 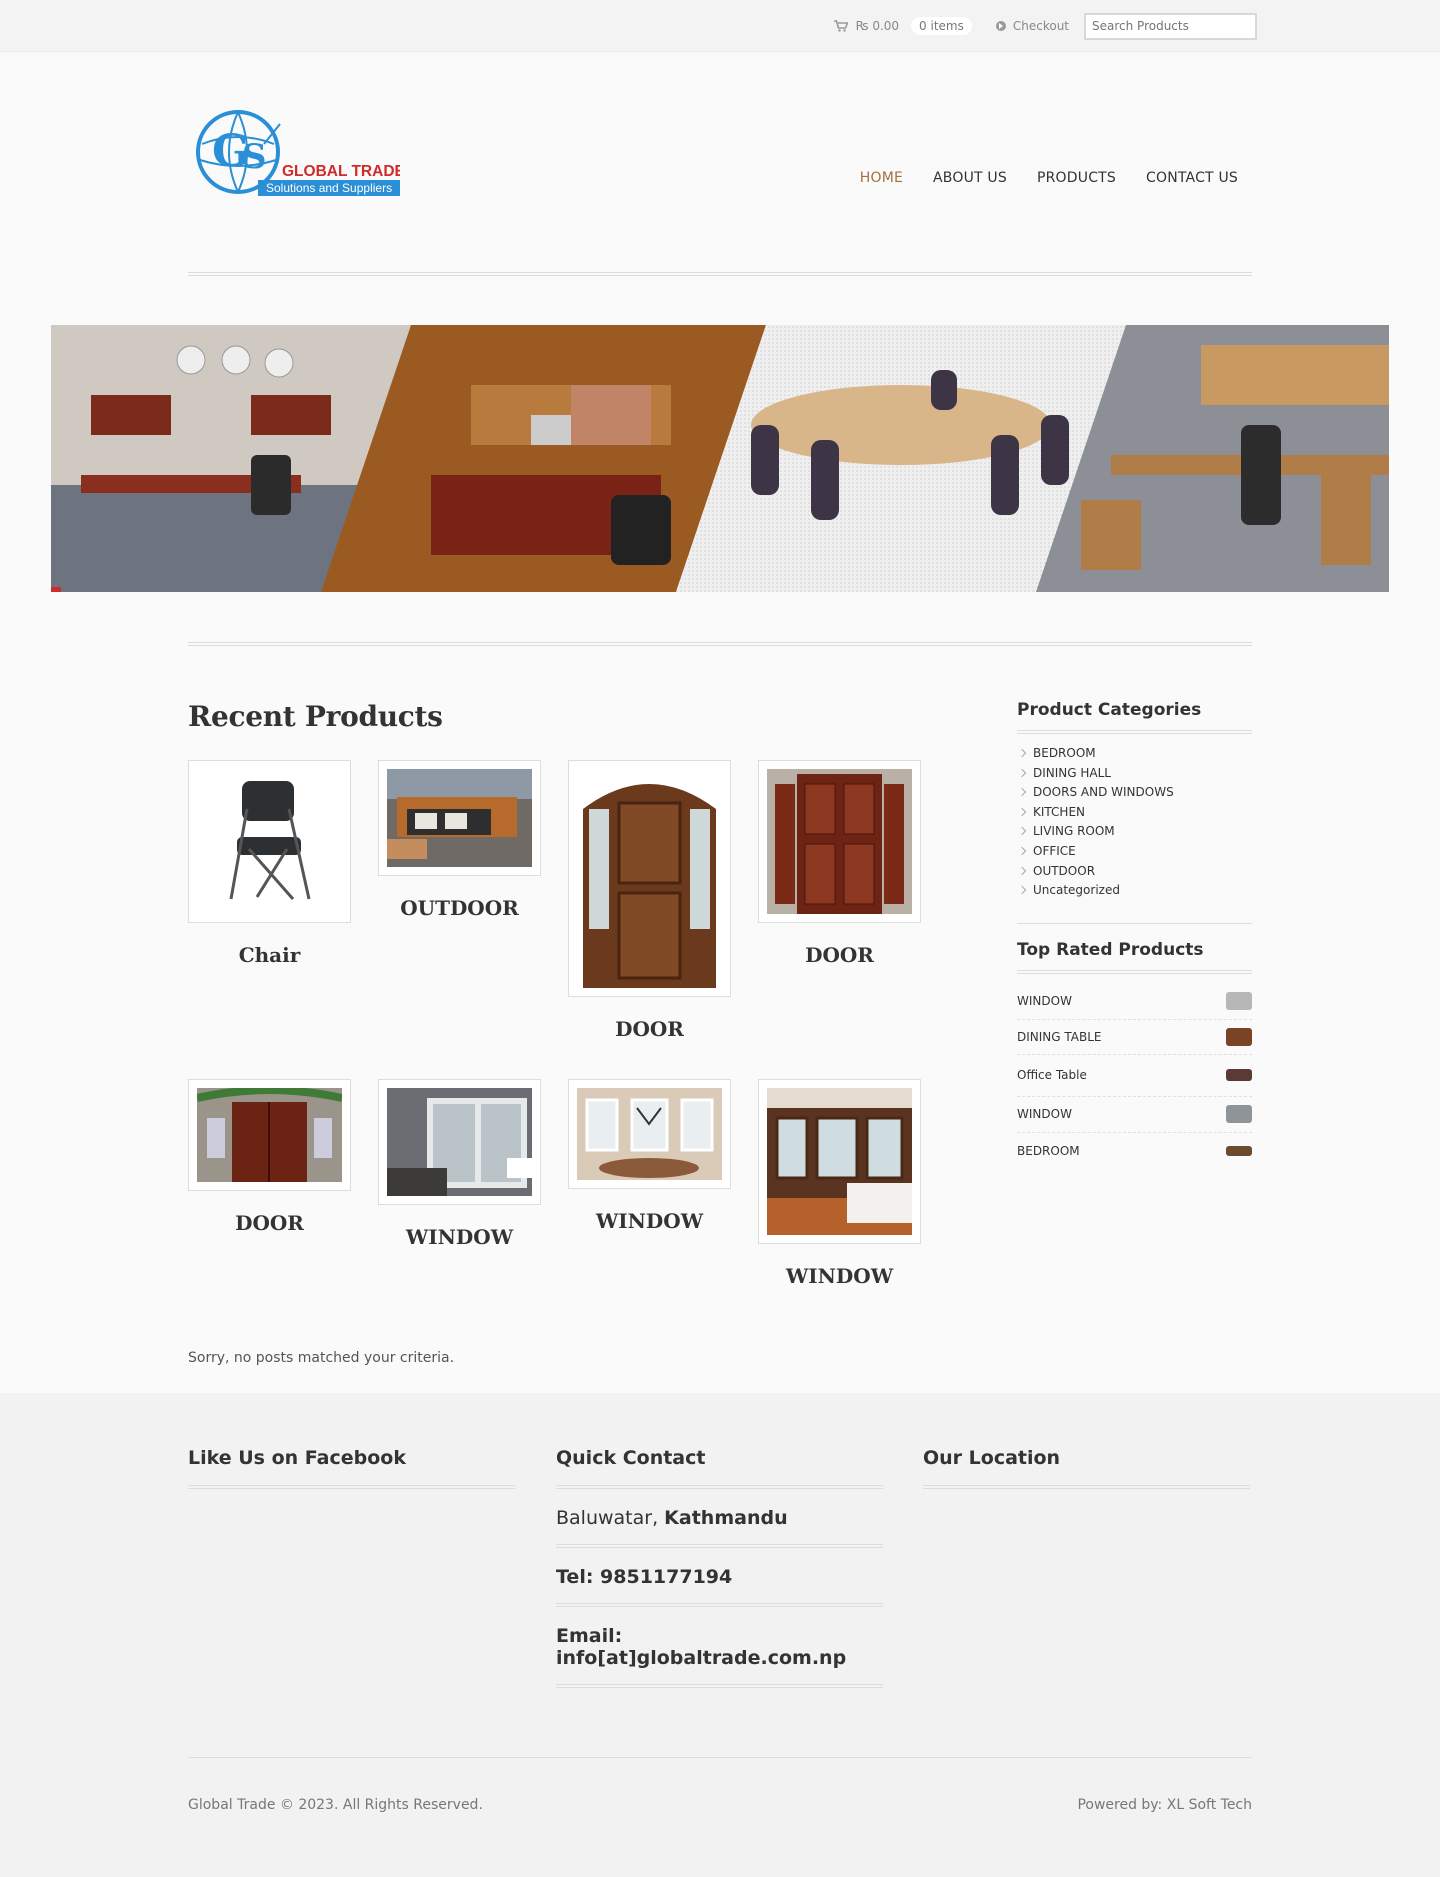 I want to click on site-logo: G S GLOBAL TRADE Solutions and Suppliers, so click(x=297, y=154).